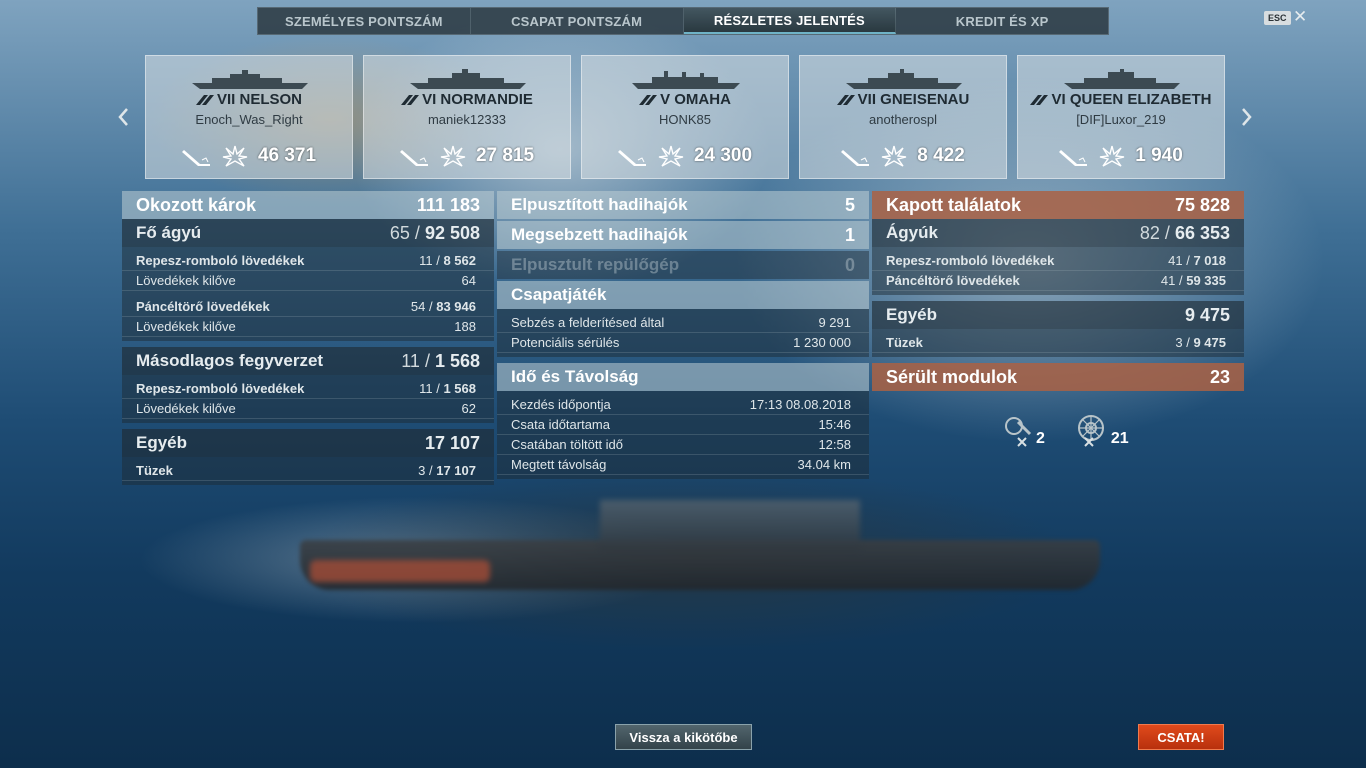 This screenshot has width=1366, height=768. Describe the element at coordinates (1247, 117) in the screenshot. I see `chevron-right-icon` at that location.